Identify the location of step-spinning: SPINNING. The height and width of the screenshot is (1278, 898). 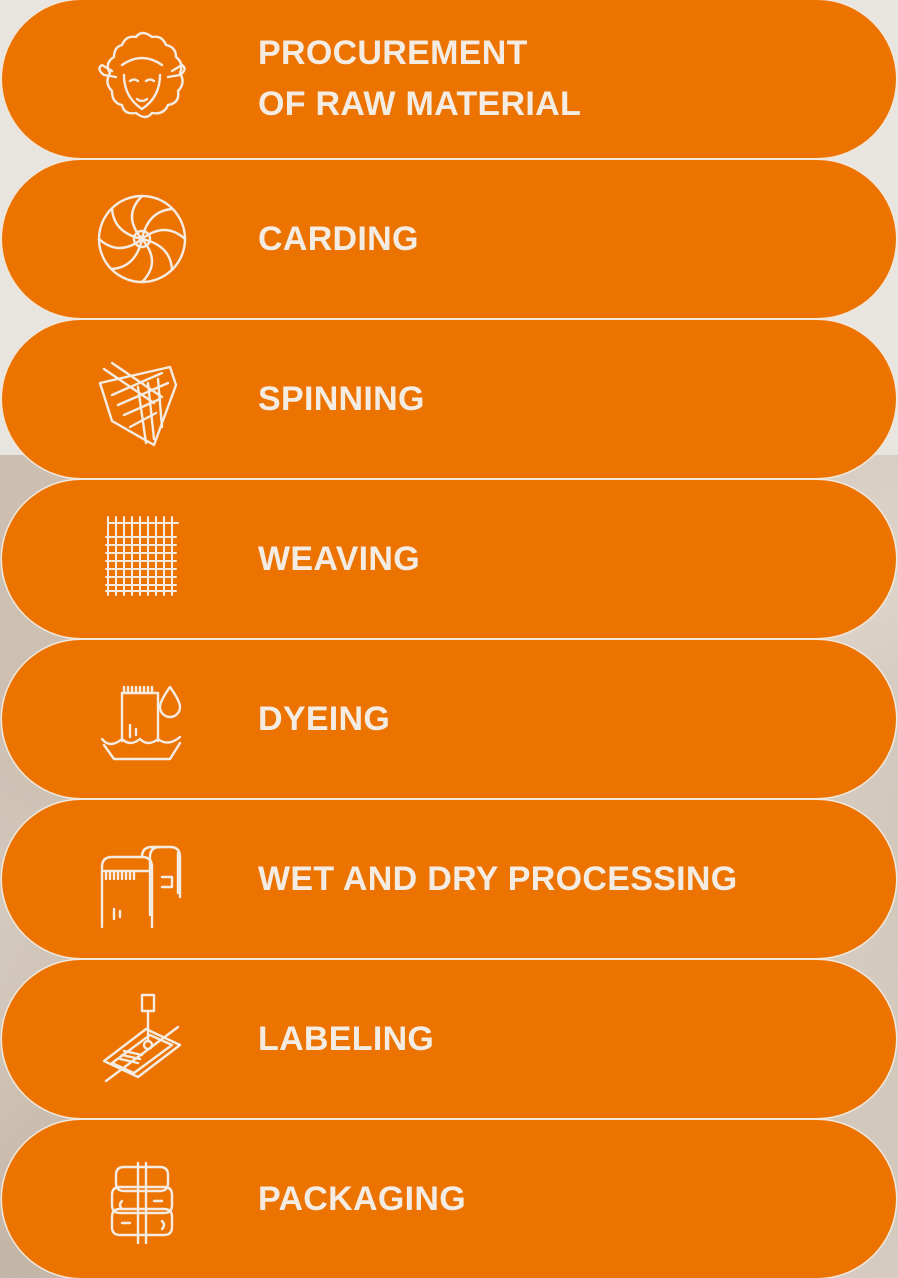
(449, 399).